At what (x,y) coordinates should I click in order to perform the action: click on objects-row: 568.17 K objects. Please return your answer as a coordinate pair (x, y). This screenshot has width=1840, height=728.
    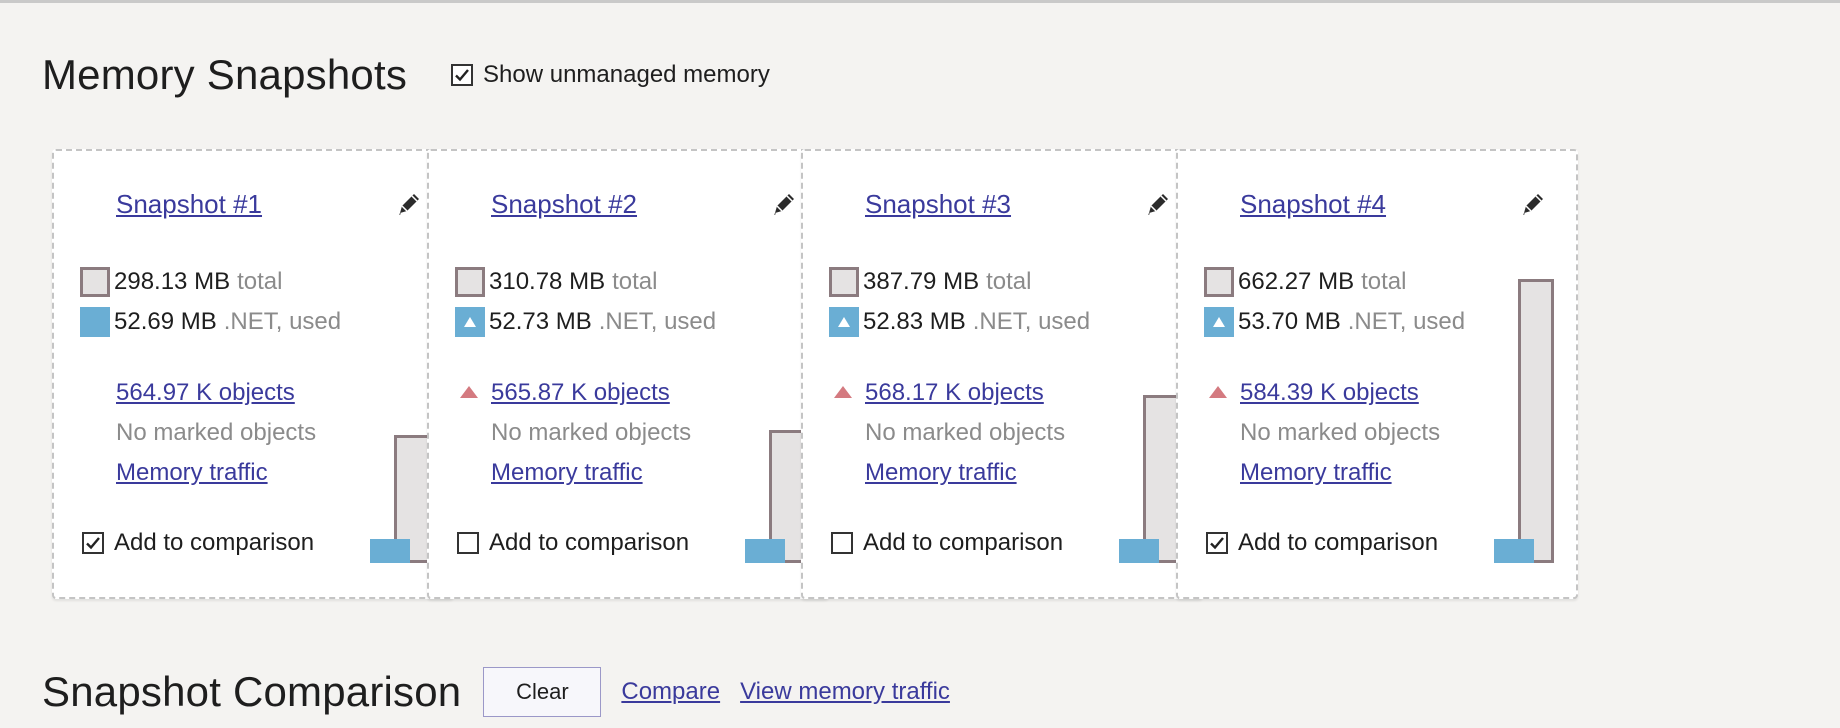
    Looking at the image, I should click on (939, 393).